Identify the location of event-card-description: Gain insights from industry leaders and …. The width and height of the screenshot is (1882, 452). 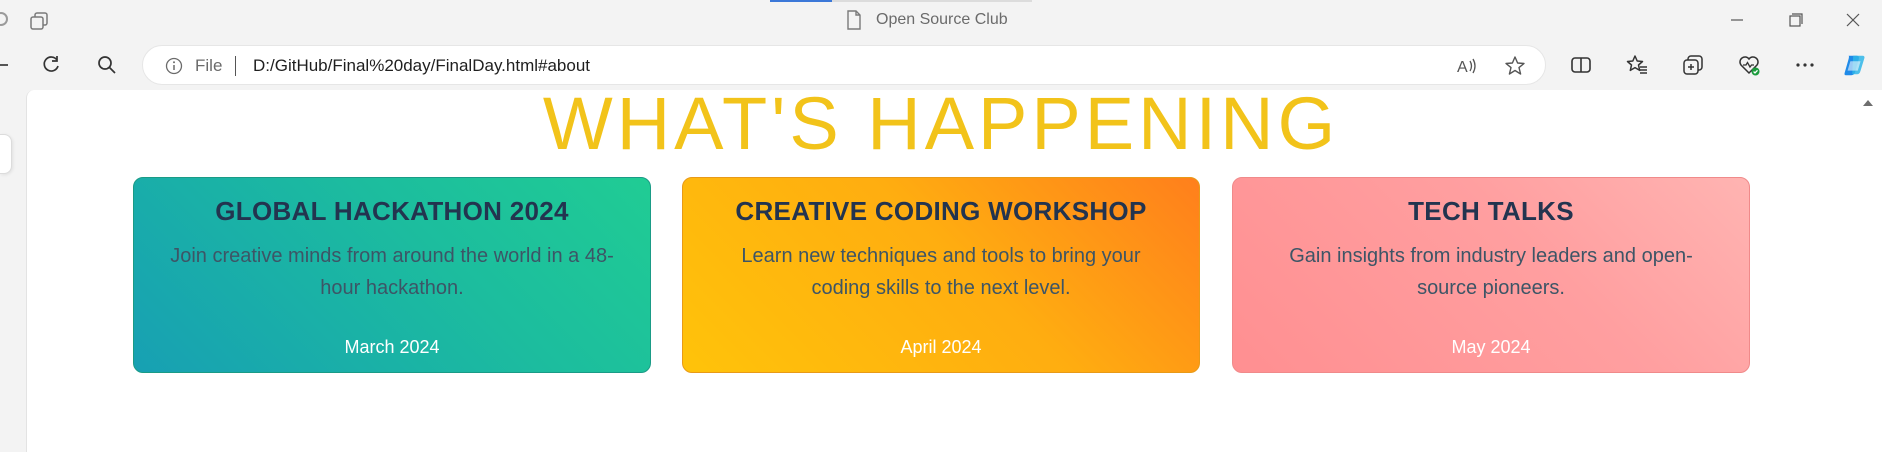
(1491, 272).